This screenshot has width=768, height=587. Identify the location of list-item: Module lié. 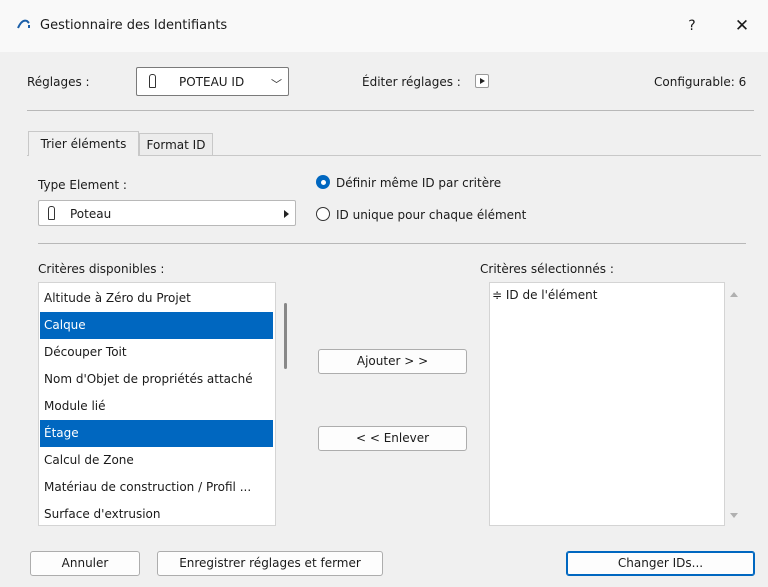
(156, 406).